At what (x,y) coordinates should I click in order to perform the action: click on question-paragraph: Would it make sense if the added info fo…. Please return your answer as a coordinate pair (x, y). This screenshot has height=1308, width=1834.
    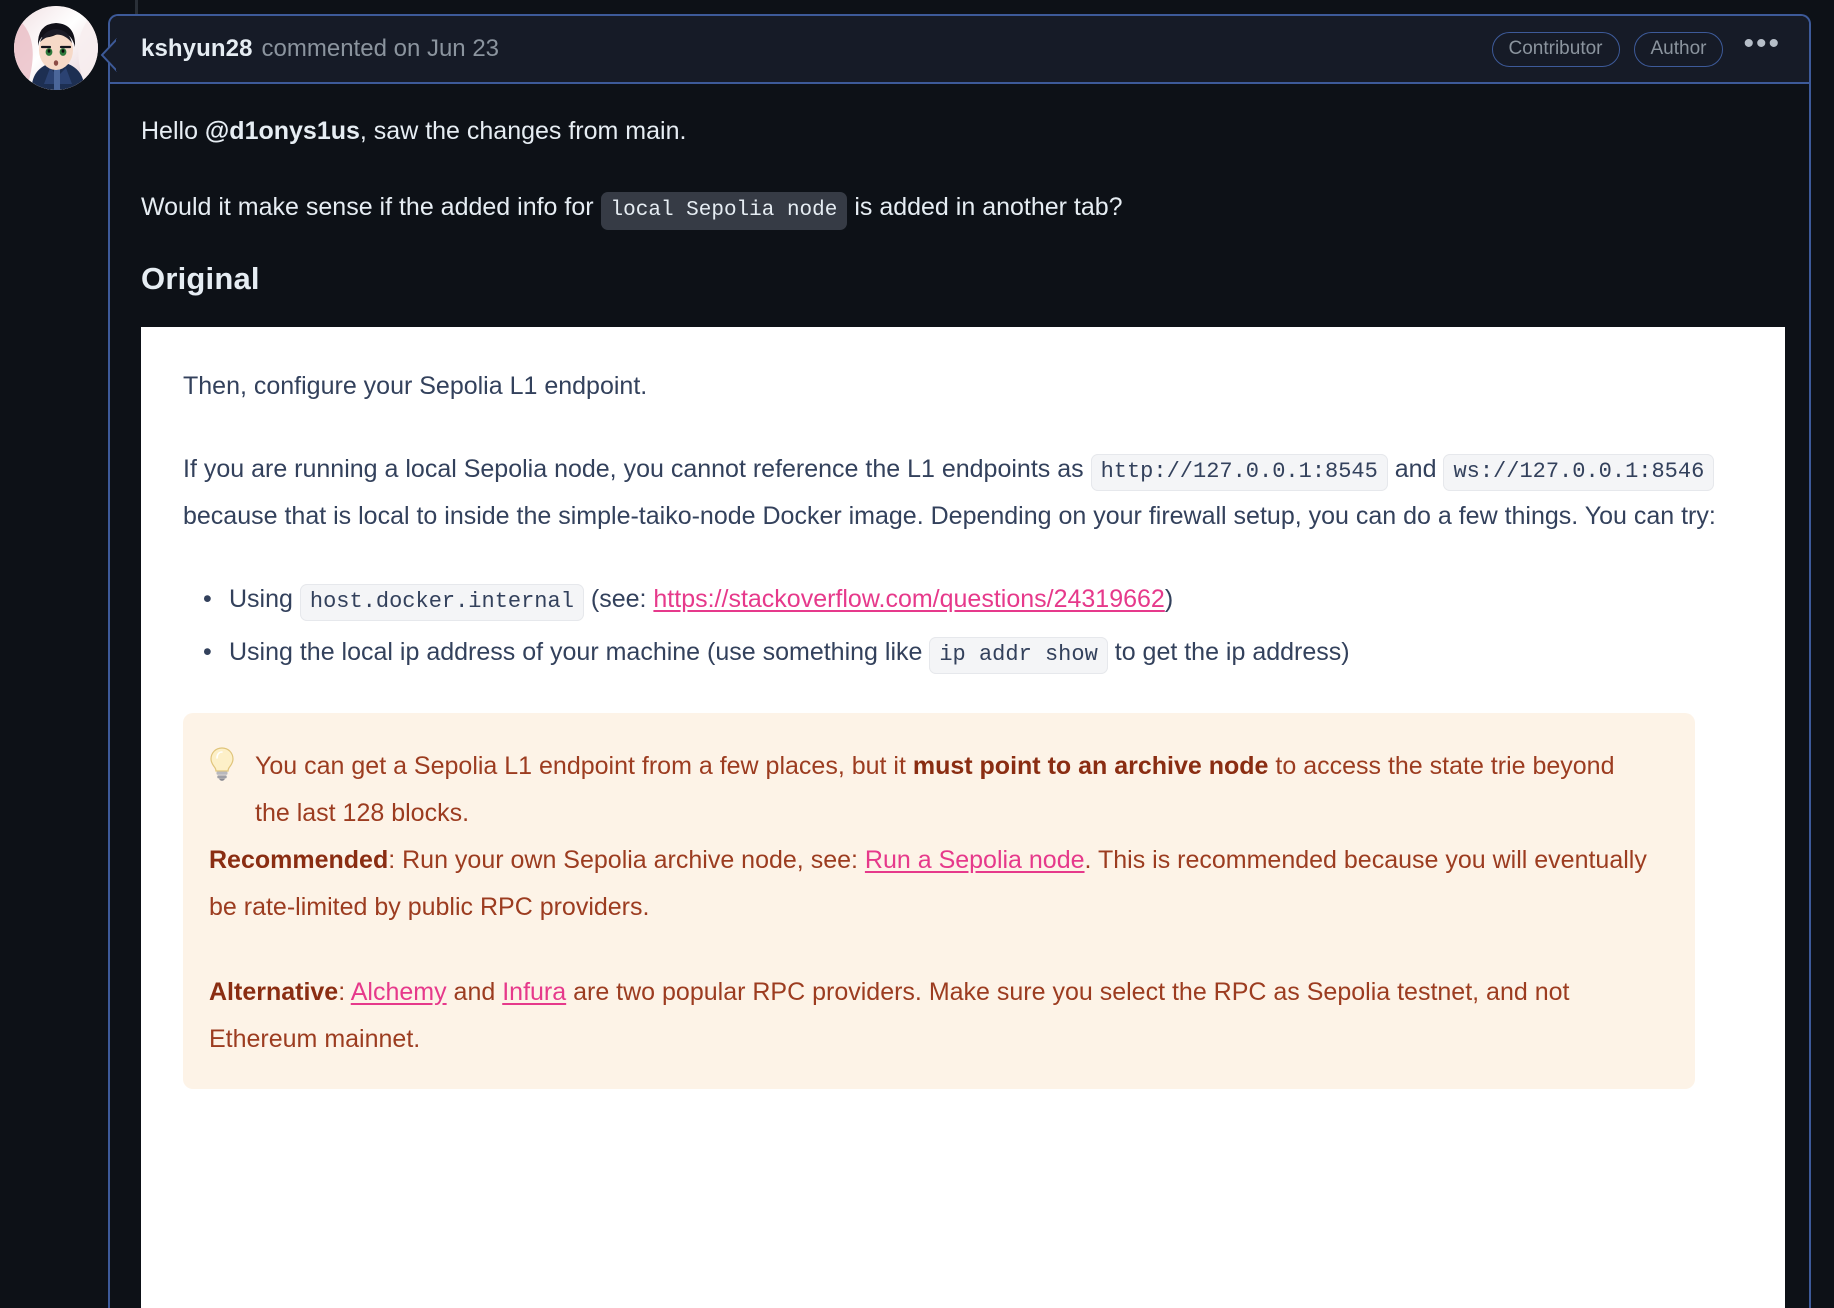
    Looking at the image, I should click on (975, 209).